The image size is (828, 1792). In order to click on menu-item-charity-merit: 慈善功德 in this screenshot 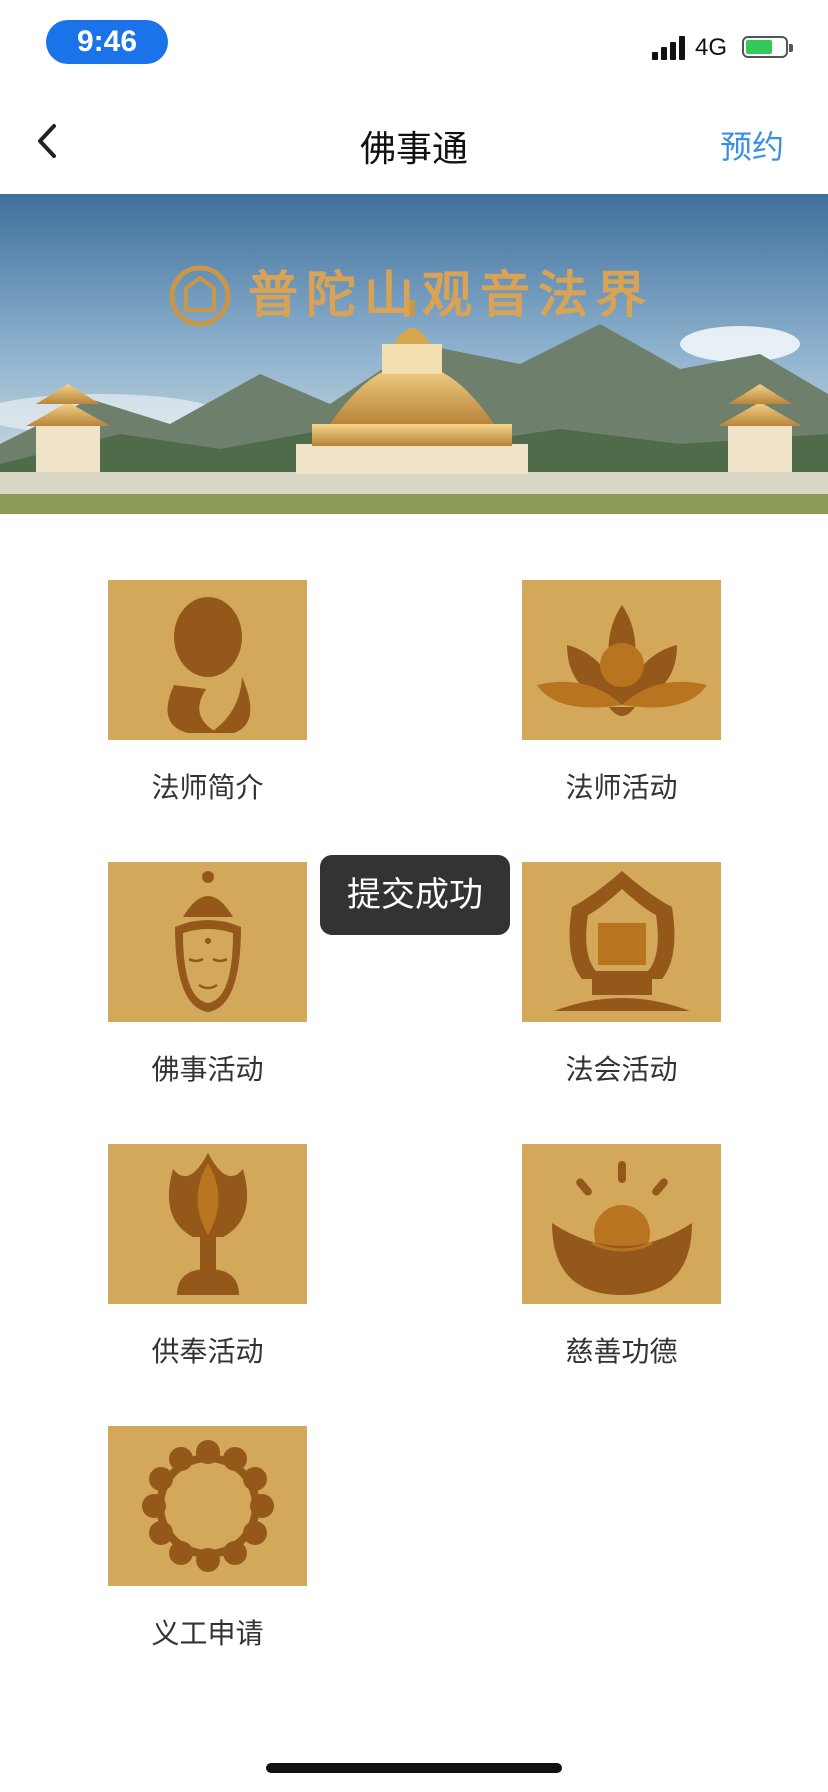, I will do `click(621, 1257)`.